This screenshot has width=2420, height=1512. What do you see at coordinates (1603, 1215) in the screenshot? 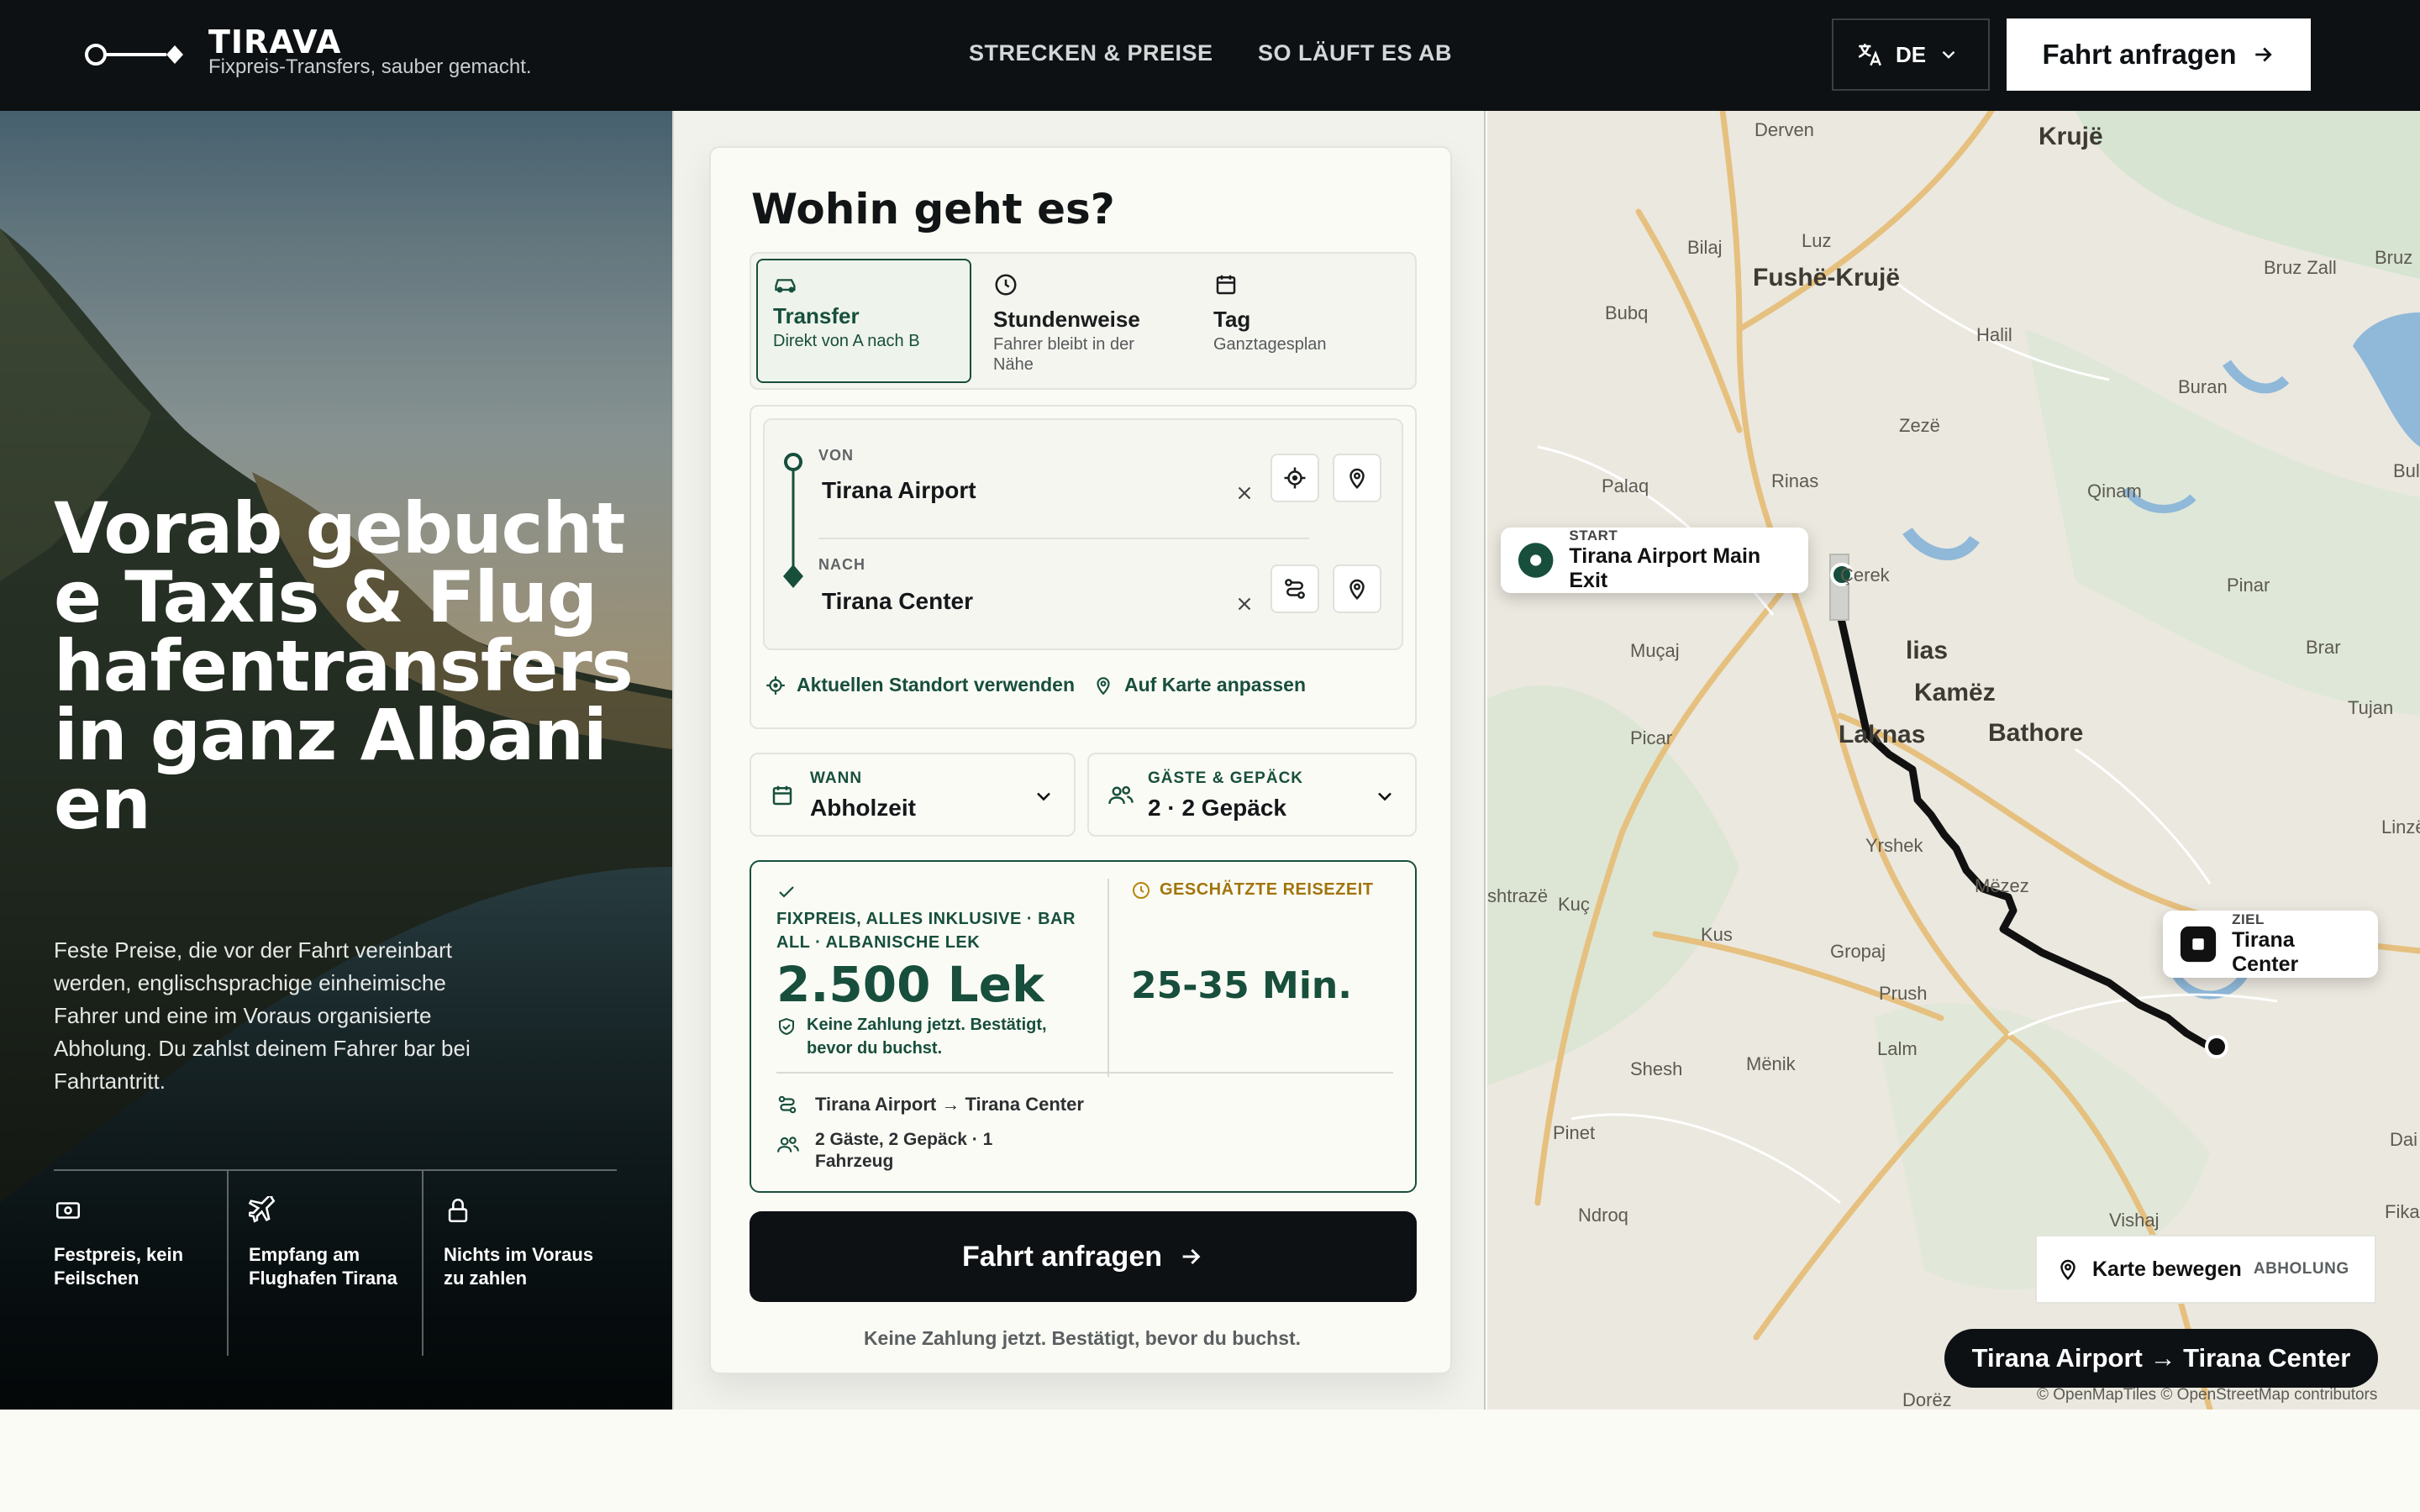
I see `map-label: Ndroq` at bounding box center [1603, 1215].